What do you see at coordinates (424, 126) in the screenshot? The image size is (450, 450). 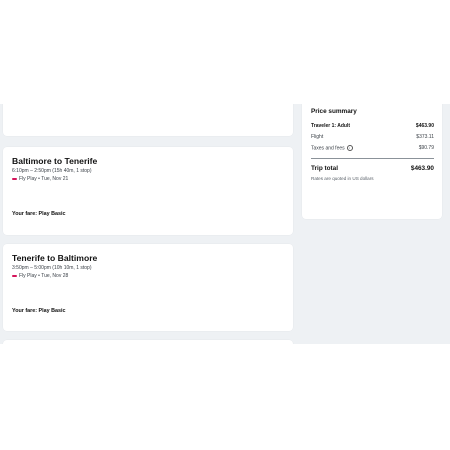 I see `traveler-value: $463.90` at bounding box center [424, 126].